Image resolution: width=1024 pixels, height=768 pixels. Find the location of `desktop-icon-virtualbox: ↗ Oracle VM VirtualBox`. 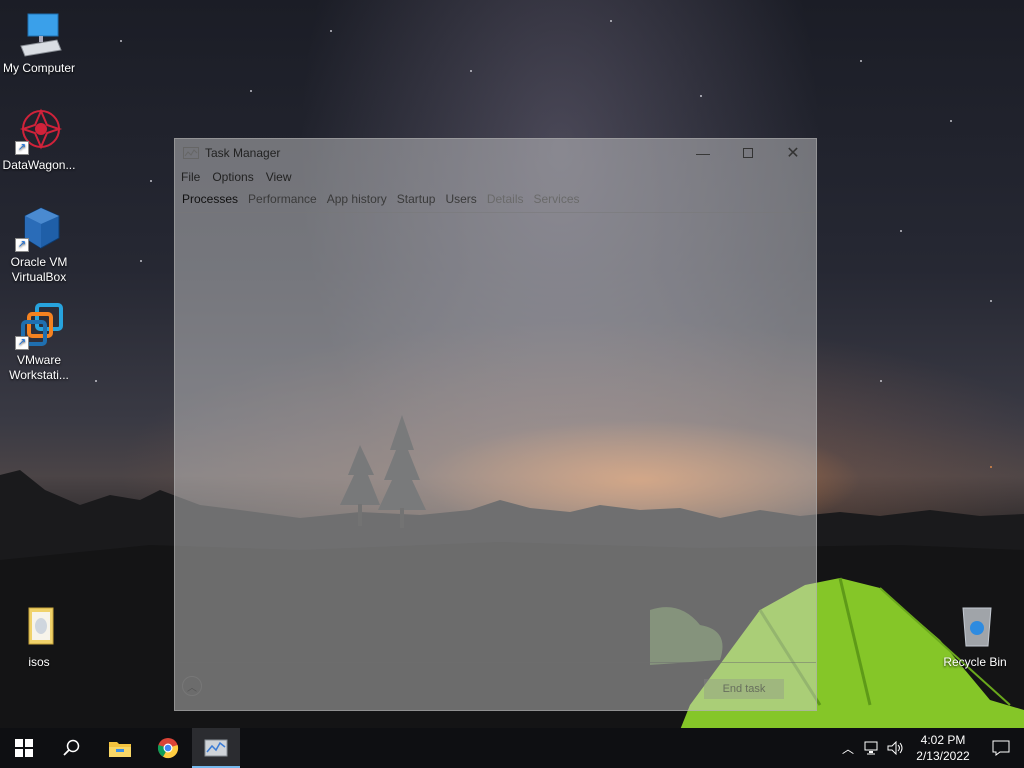

desktop-icon-virtualbox: ↗ Oracle VM VirtualBox is located at coordinates (39, 244).